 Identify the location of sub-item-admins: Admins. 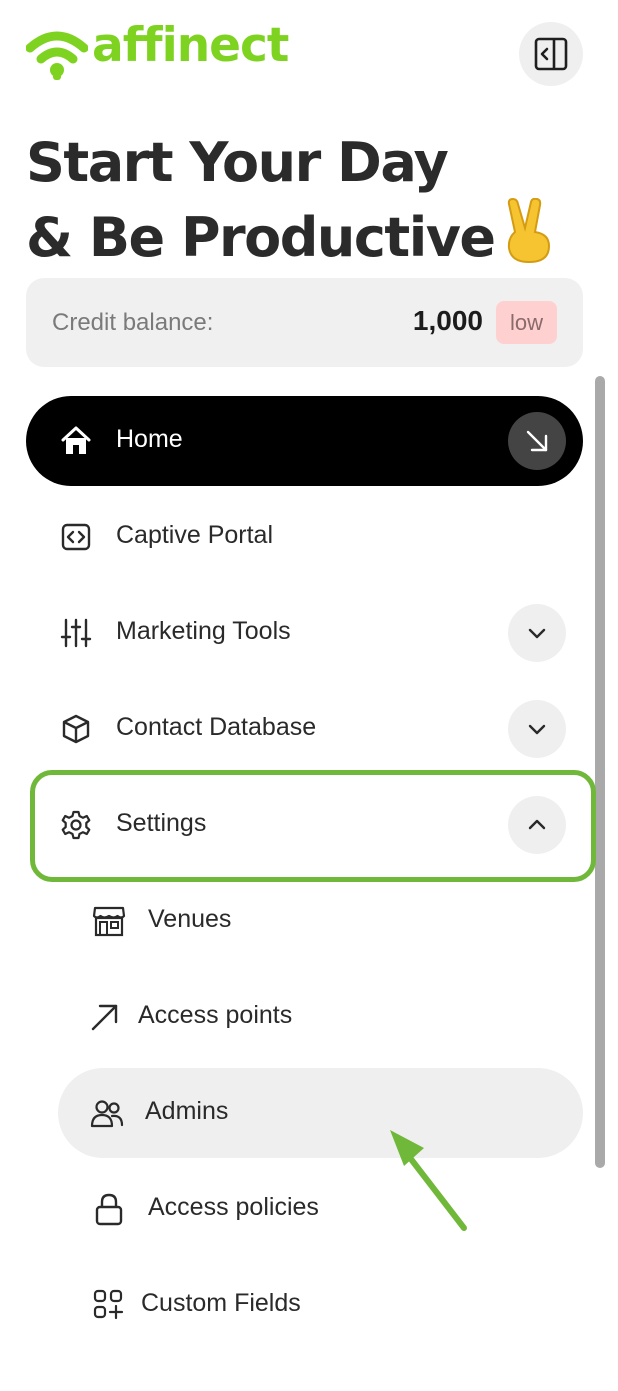
(320, 1113).